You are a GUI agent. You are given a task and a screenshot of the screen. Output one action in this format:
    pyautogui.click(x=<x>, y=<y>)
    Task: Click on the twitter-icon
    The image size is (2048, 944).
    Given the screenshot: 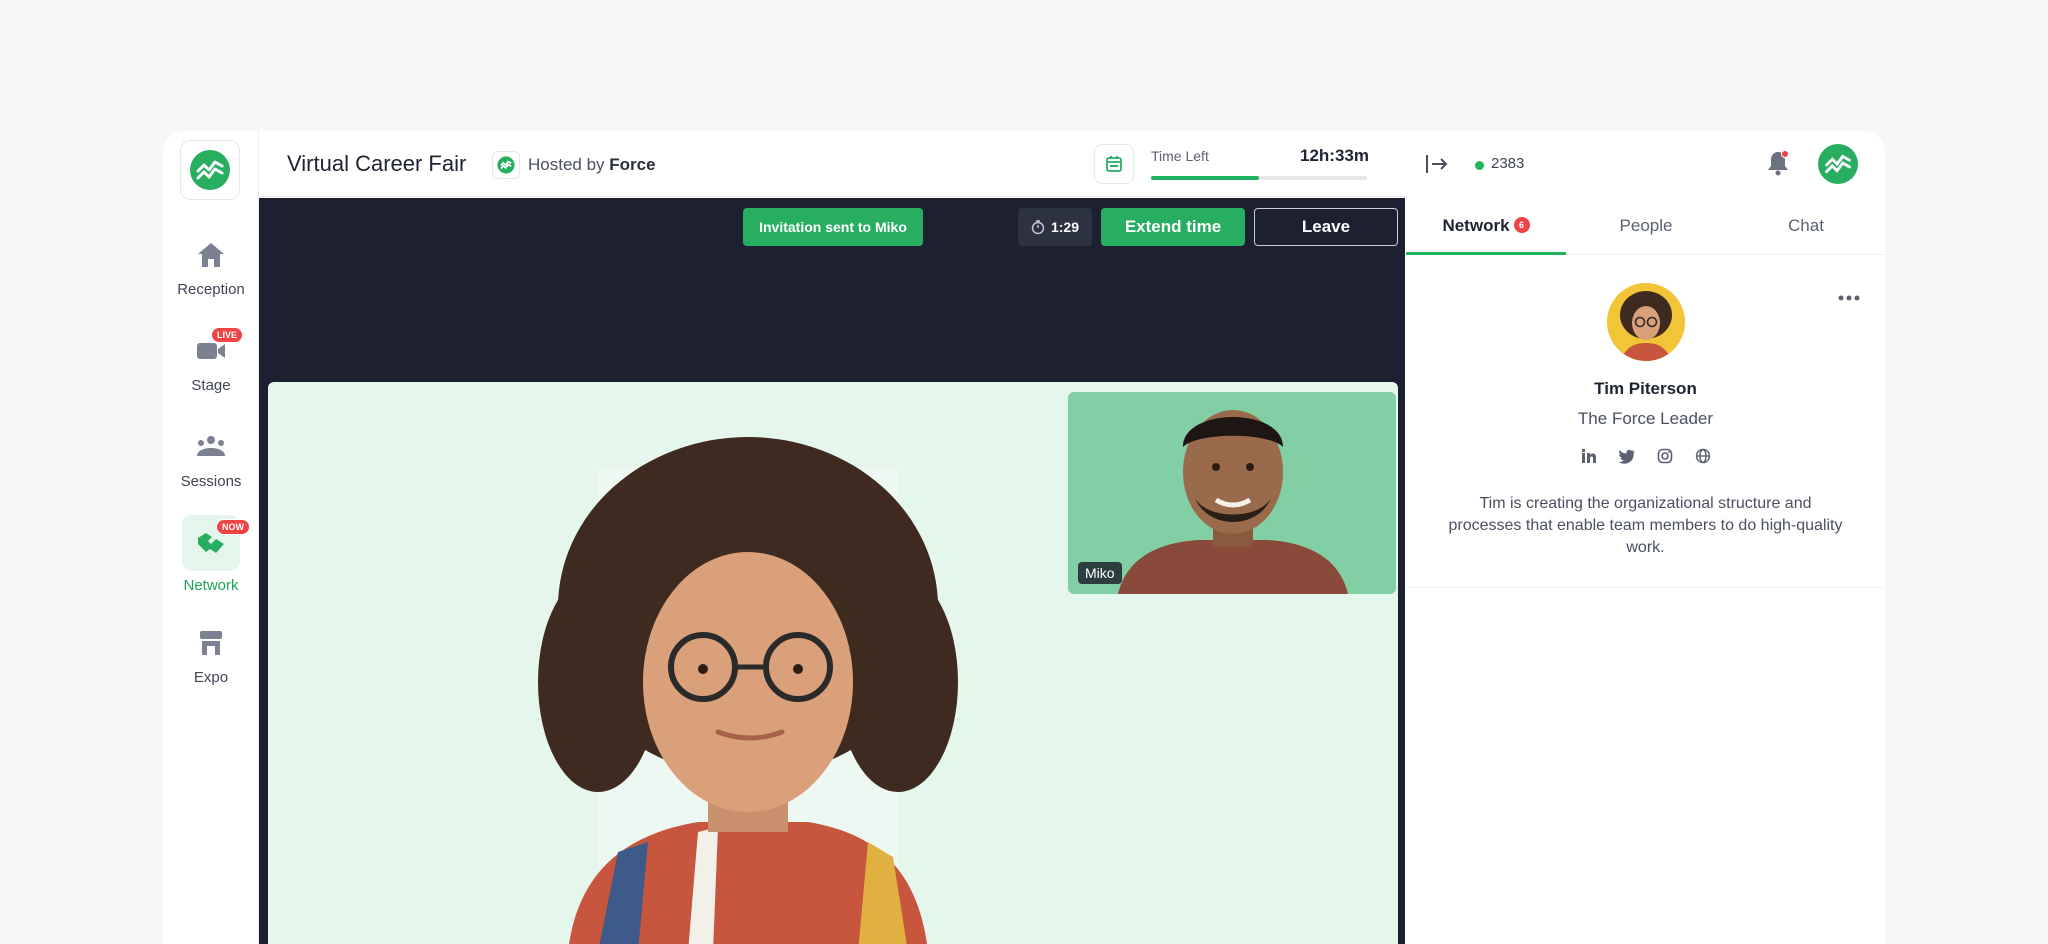 What is the action you would take?
    pyautogui.click(x=1627, y=456)
    